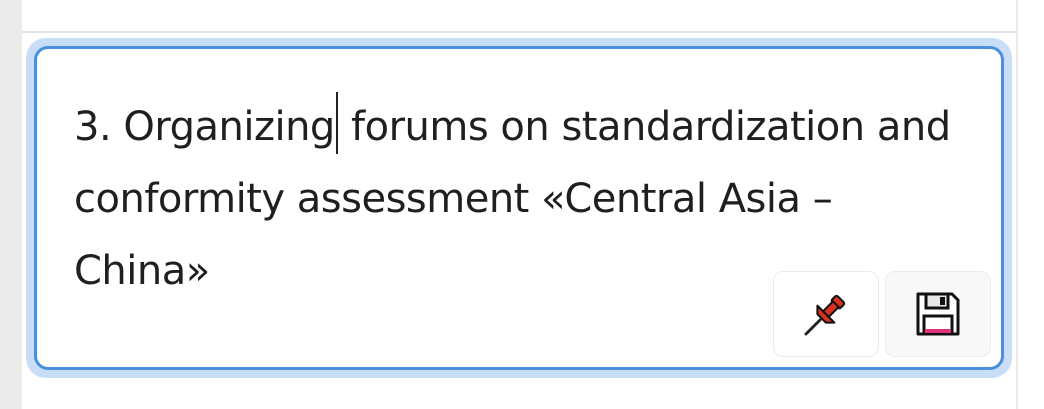 Image resolution: width=1044 pixels, height=409 pixels. I want to click on cell-action-buttons, so click(882, 314).